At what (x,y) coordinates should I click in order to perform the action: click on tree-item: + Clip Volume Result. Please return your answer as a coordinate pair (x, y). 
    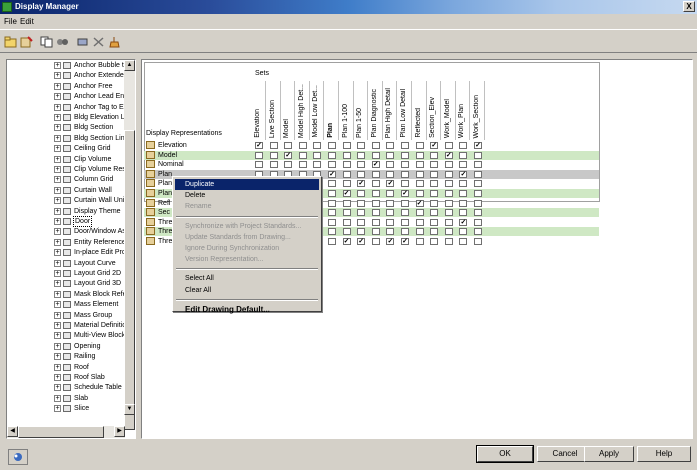
    Looking at the image, I should click on (66, 169).